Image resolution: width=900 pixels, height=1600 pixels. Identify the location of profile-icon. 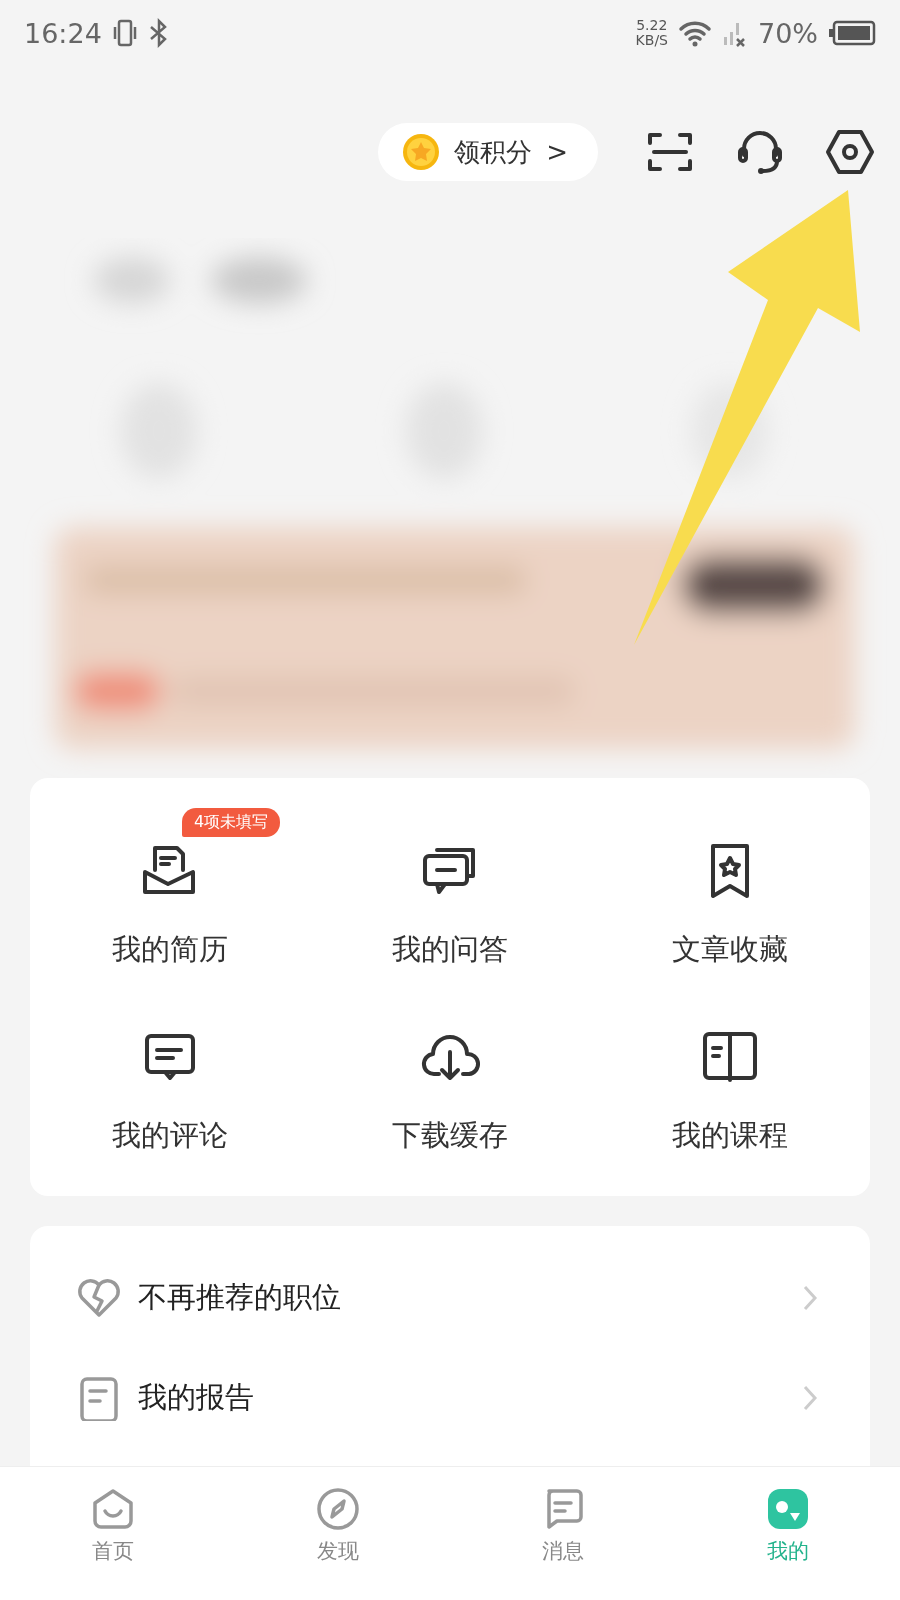
(787, 1509).